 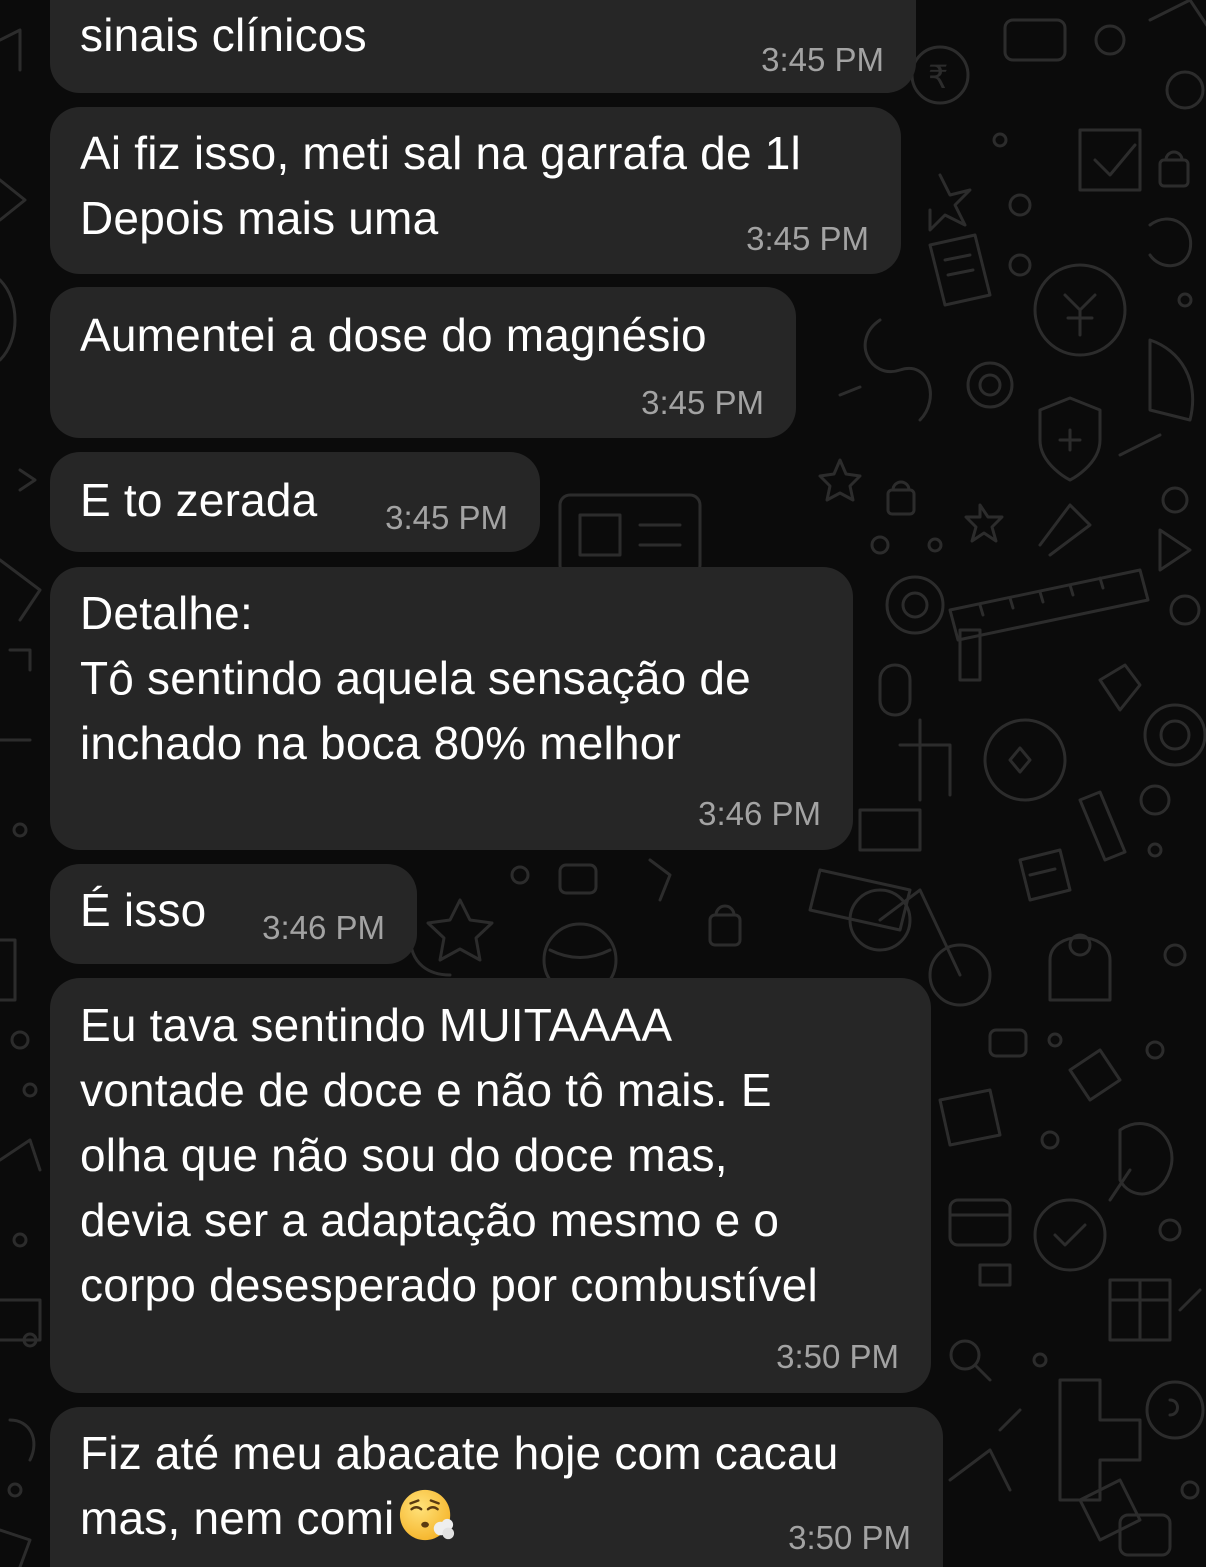 I want to click on message-text: É isso, so click(x=143, y=910).